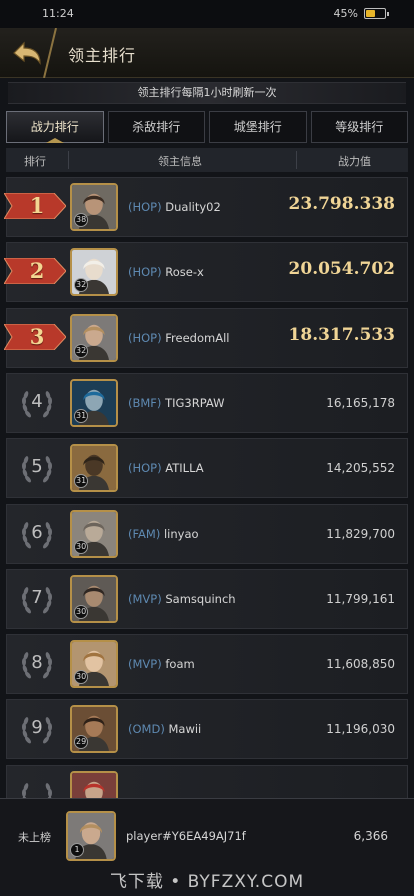 Image resolution: width=414 pixels, height=896 pixels. What do you see at coordinates (94, 207) in the screenshot?
I see `player-avatar: 38` at bounding box center [94, 207].